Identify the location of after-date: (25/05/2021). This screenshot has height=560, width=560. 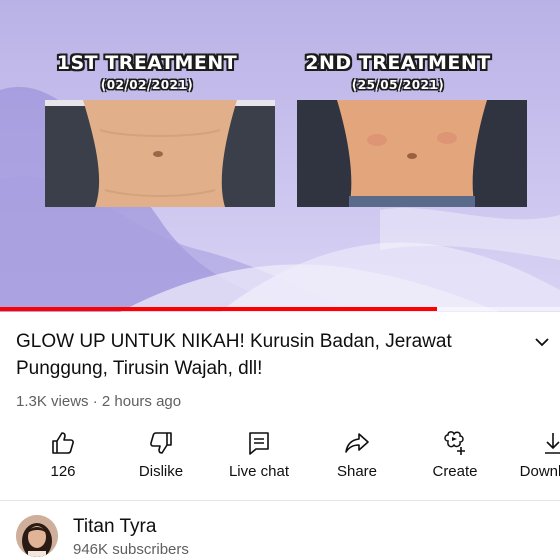
(398, 85).